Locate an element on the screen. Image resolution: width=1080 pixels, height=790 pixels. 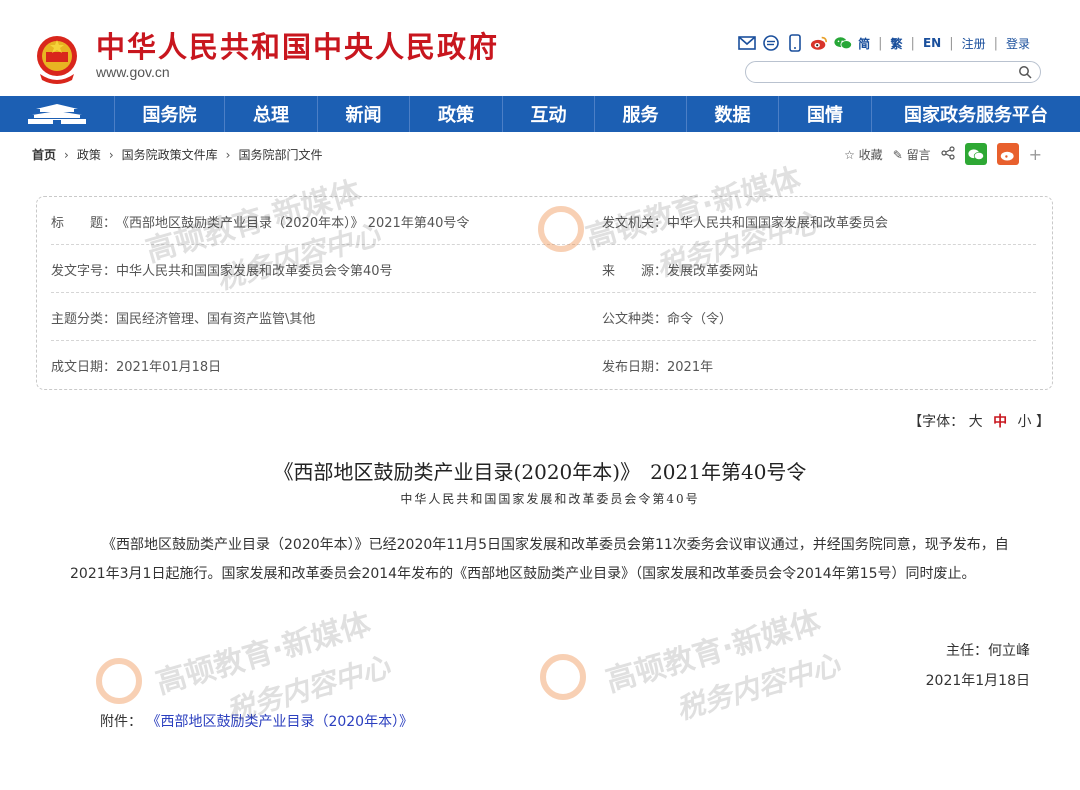
register-link: 注册 is located at coordinates (974, 43).